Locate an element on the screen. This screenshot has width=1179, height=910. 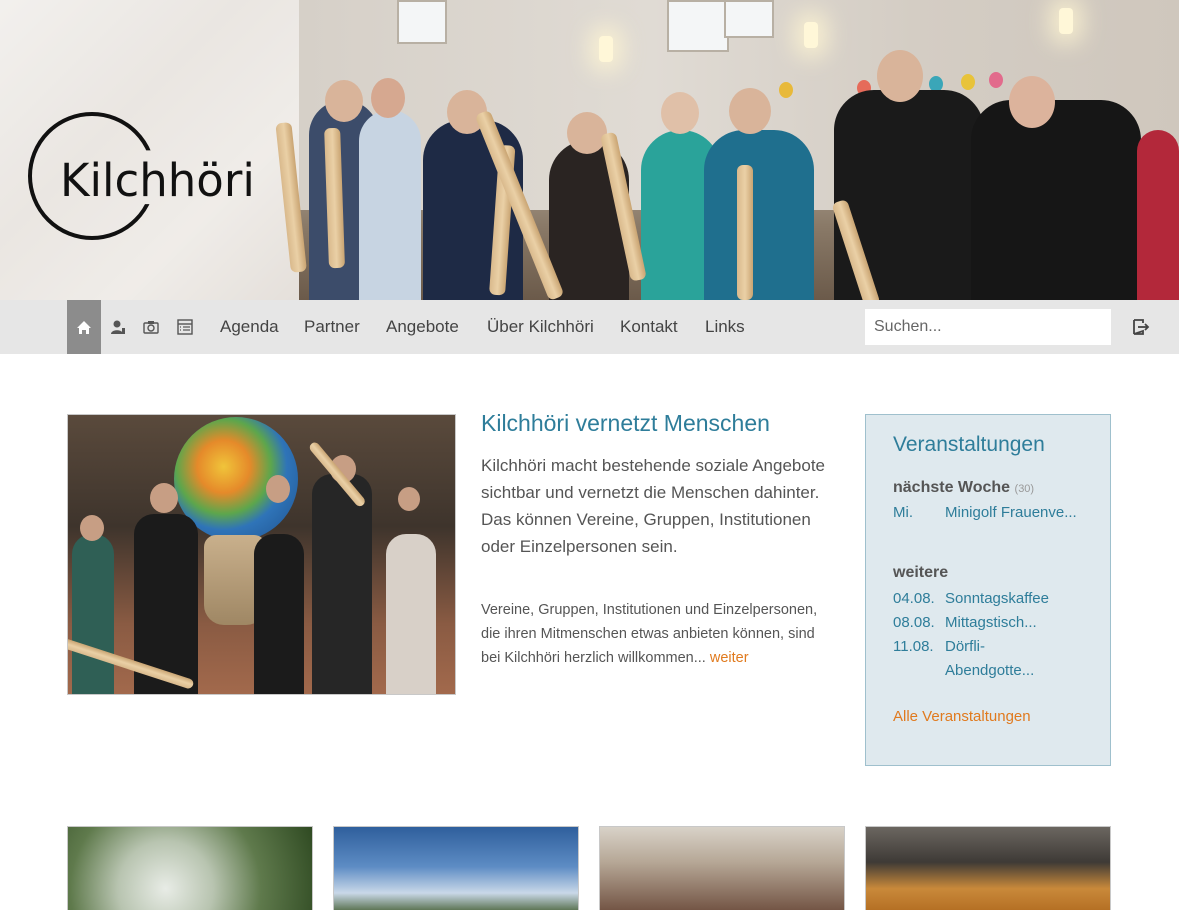
home-icon is located at coordinates (84, 327).